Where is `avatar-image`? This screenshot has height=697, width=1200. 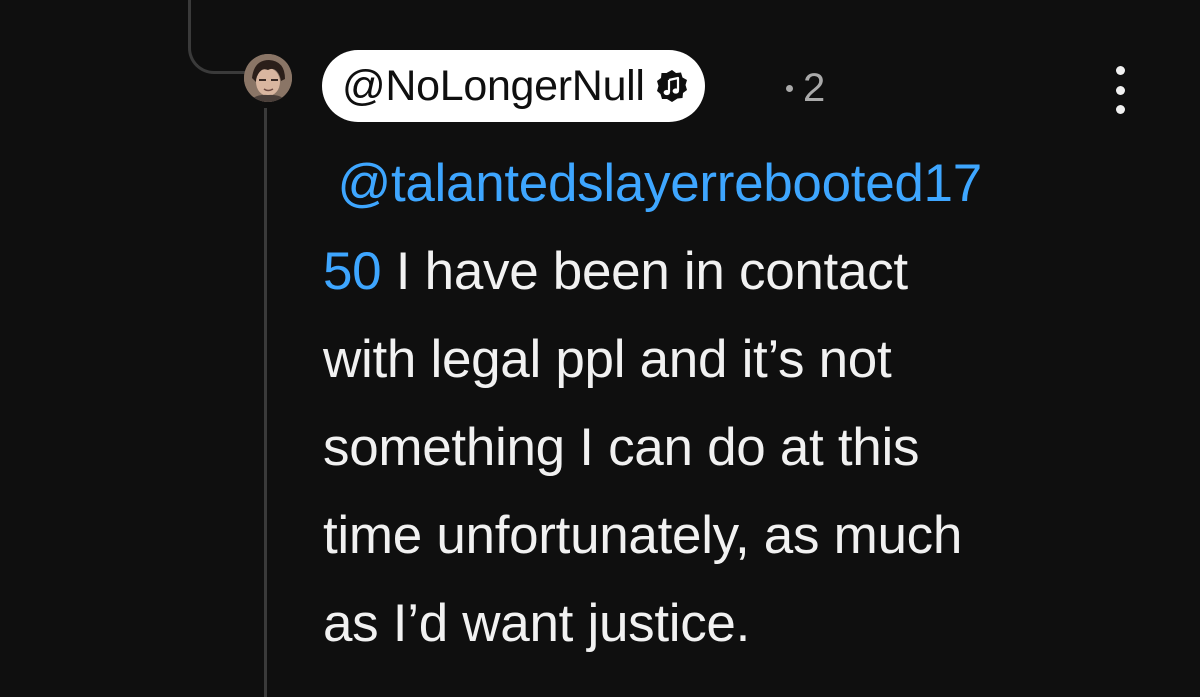 avatar-image is located at coordinates (268, 78).